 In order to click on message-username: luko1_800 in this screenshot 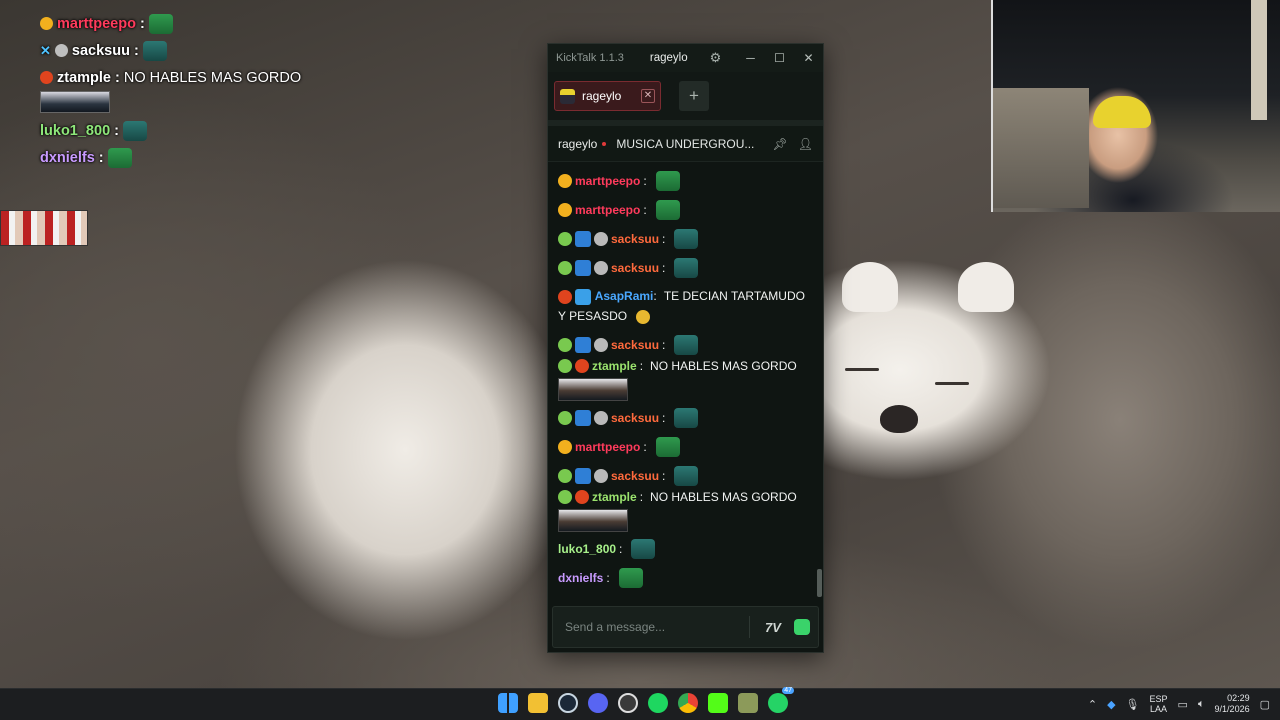, I will do `click(587, 549)`.